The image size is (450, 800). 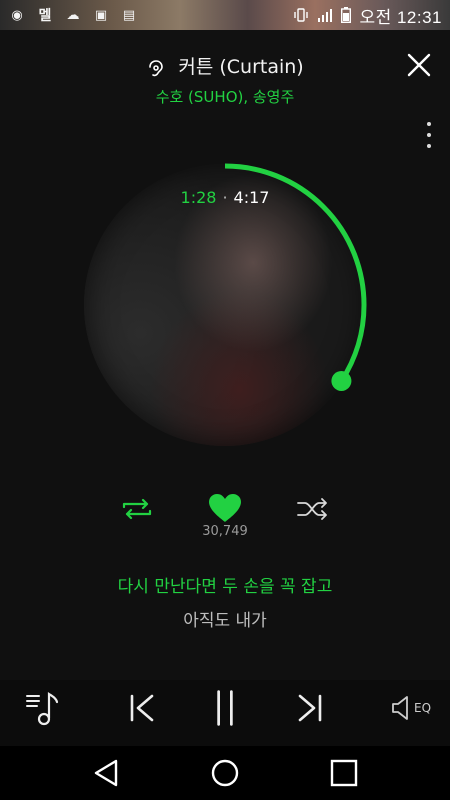 I want to click on player-header: 커튼 (Curtain) 수호 (SUHO), 송영주, so click(x=225, y=75).